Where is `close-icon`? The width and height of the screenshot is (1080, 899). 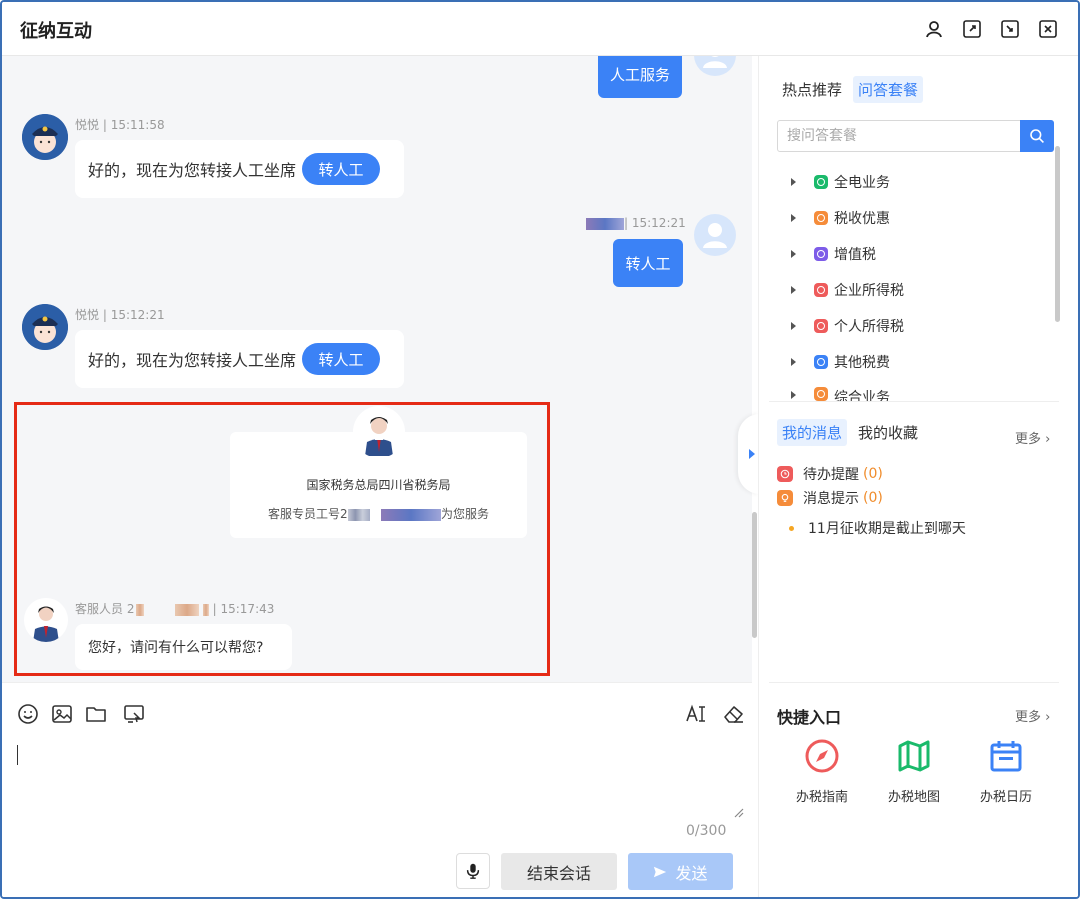
close-icon is located at coordinates (1048, 29).